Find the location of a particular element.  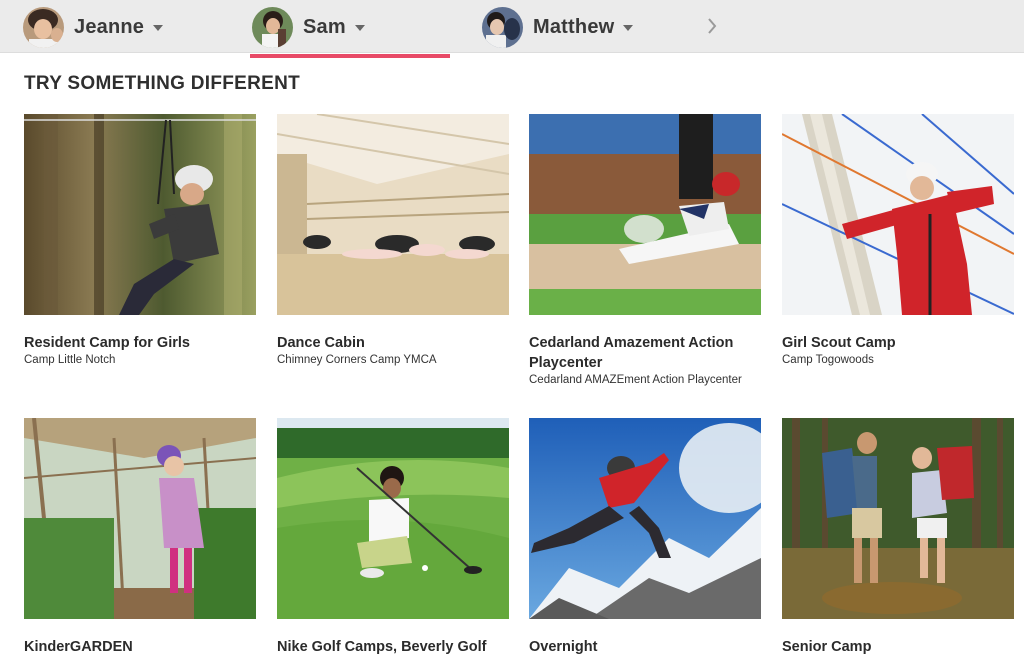

section-title: TRY SOMETHING DIFFERENT is located at coordinates (162, 83).